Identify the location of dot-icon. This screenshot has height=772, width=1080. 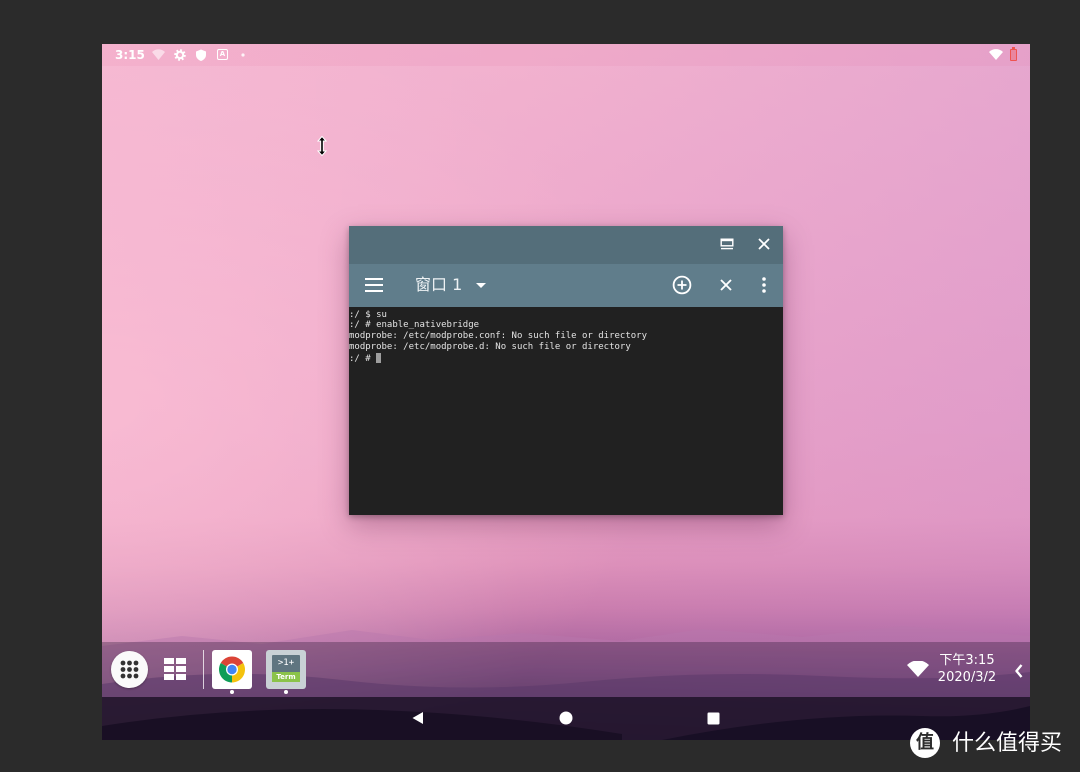
(243, 55).